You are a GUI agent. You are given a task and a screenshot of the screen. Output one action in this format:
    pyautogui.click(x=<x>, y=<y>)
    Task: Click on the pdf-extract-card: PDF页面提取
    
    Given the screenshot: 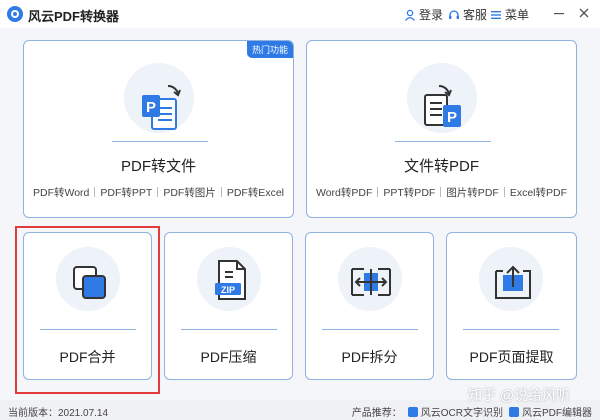 What is the action you would take?
    pyautogui.click(x=511, y=306)
    